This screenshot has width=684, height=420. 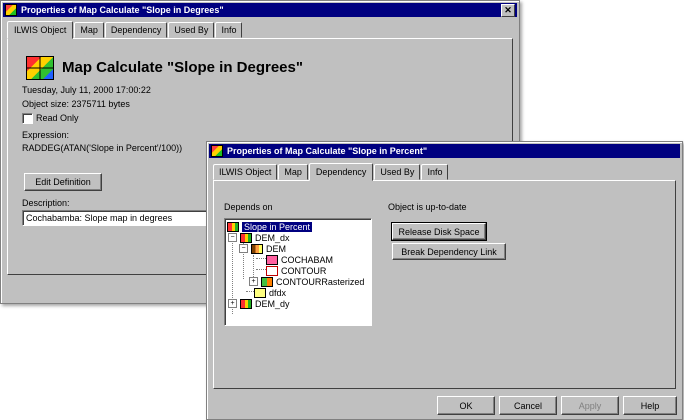 What do you see at coordinates (439, 231) in the screenshot?
I see `release-disk-space-button: Release Disk Space` at bounding box center [439, 231].